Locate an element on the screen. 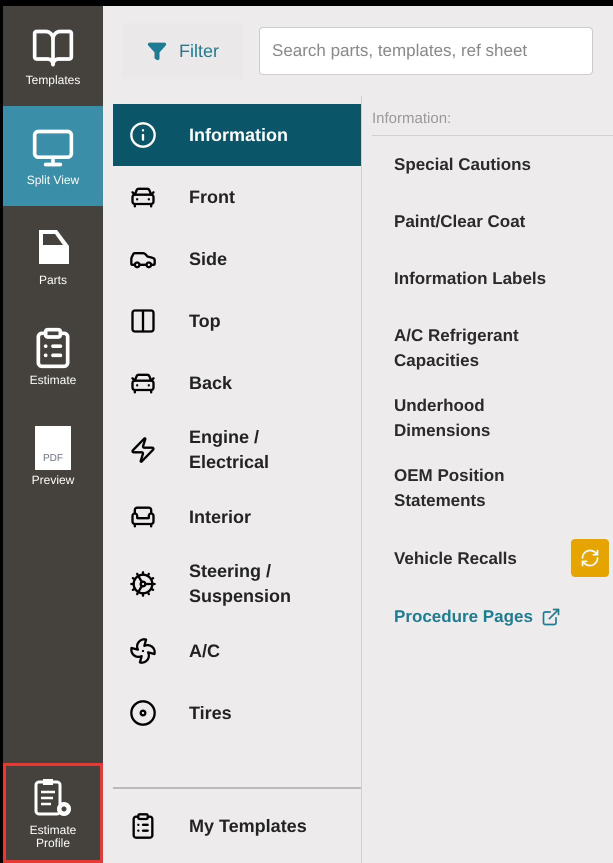  sidebar-item: Estimate Profile is located at coordinates (53, 813).